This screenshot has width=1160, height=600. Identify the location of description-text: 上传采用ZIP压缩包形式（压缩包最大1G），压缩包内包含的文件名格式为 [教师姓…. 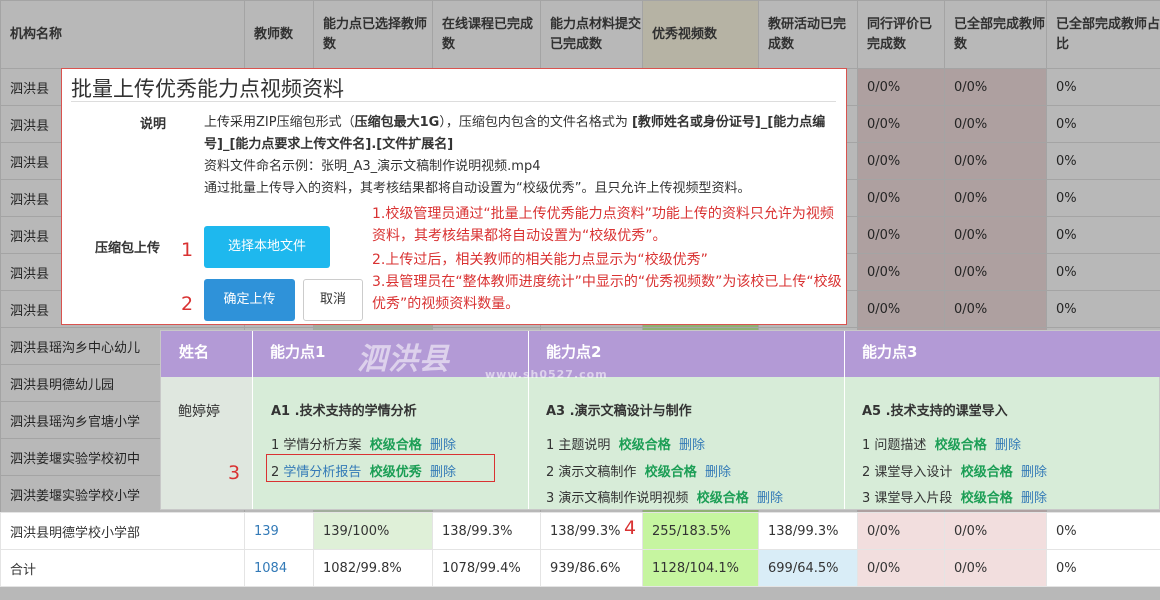
(520, 156).